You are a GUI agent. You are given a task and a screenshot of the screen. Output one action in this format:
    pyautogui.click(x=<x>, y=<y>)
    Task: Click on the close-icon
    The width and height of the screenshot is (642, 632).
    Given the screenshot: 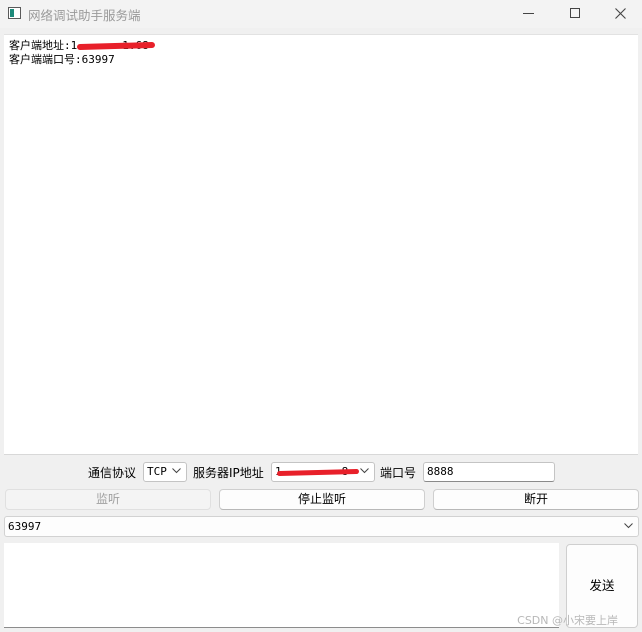 What is the action you would take?
    pyautogui.click(x=620, y=13)
    